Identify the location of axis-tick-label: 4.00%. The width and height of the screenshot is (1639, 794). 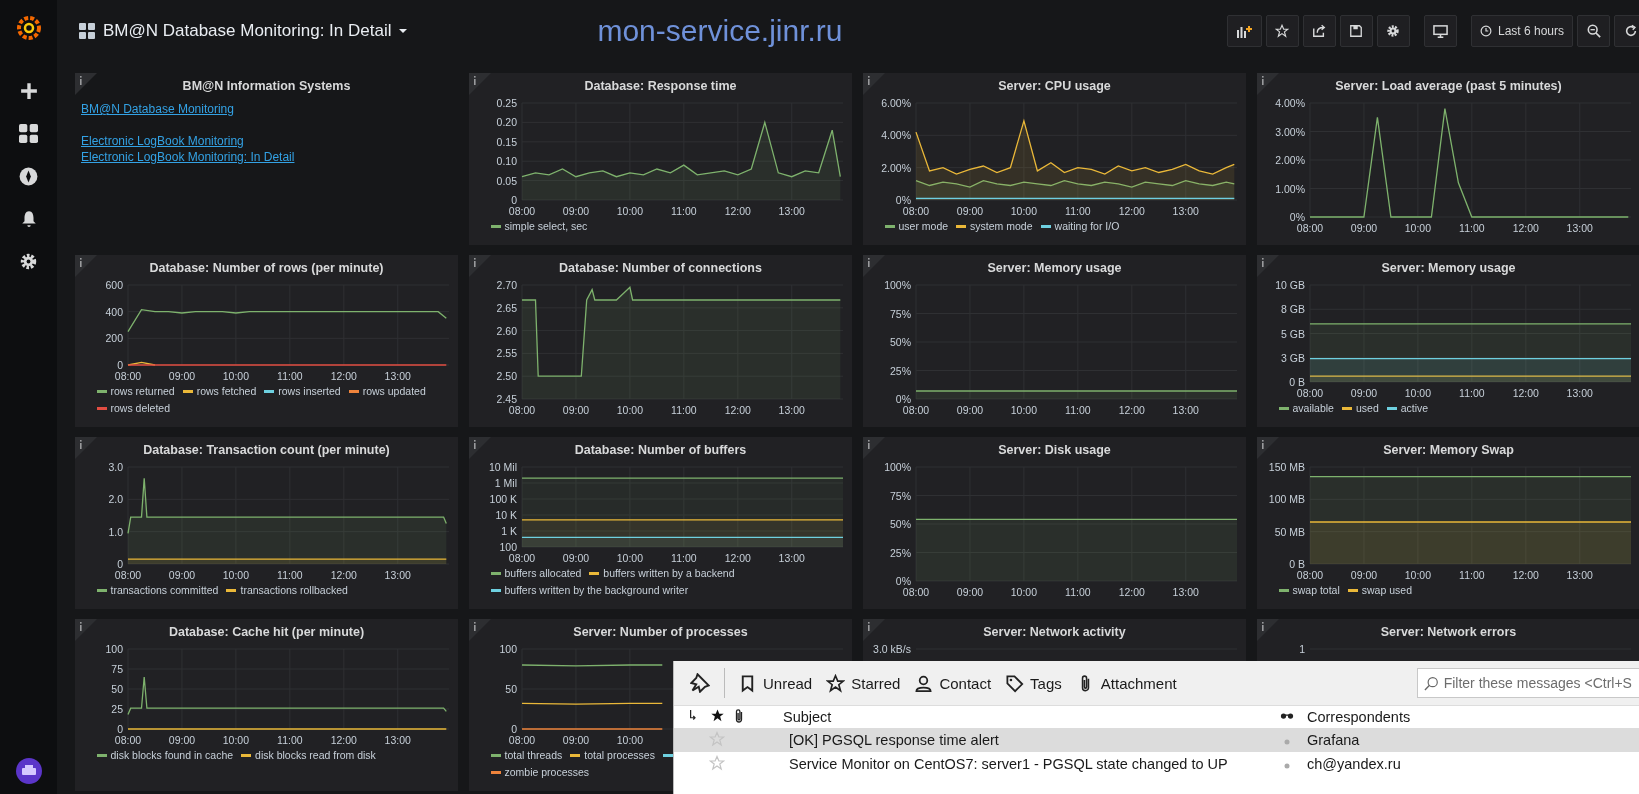
(896, 135).